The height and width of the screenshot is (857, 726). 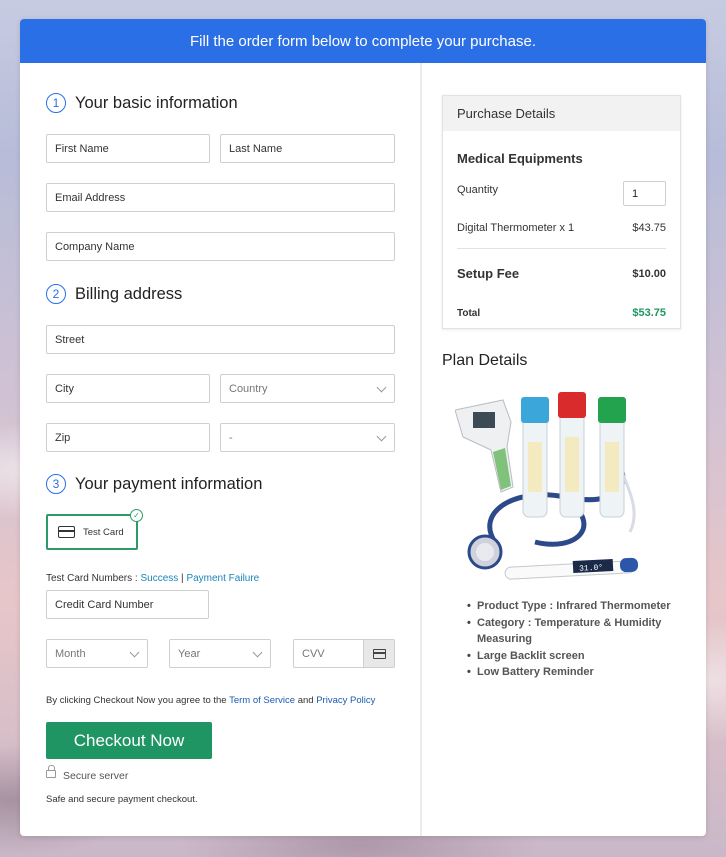 What do you see at coordinates (63, 437) in the screenshot?
I see `zip-placeholder: Zip` at bounding box center [63, 437].